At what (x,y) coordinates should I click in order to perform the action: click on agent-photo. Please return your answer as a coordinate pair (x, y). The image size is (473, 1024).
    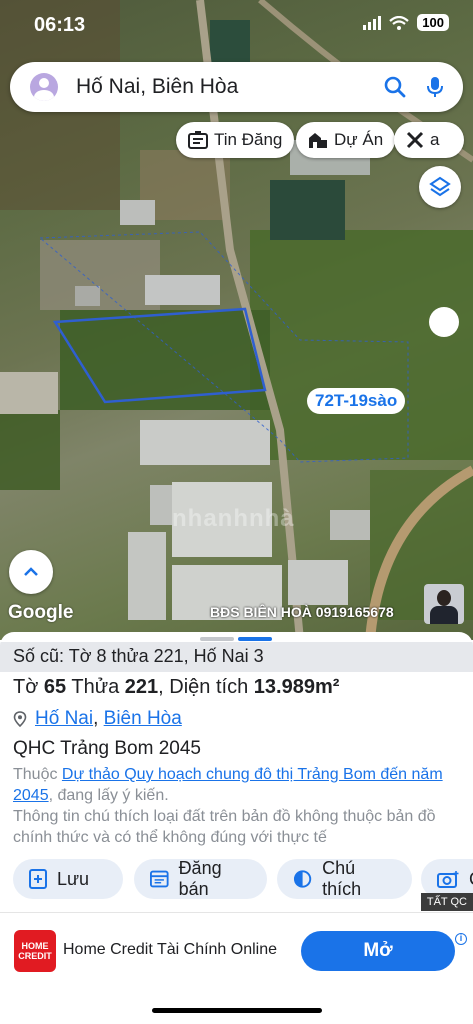
    Looking at the image, I should click on (444, 604).